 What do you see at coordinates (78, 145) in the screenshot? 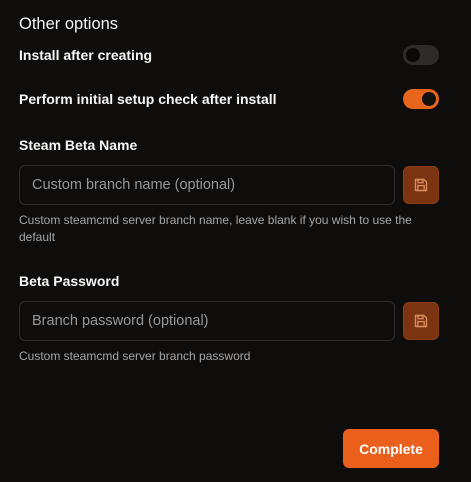
I see `steam-beta-name-label: Steam Beta Name` at bounding box center [78, 145].